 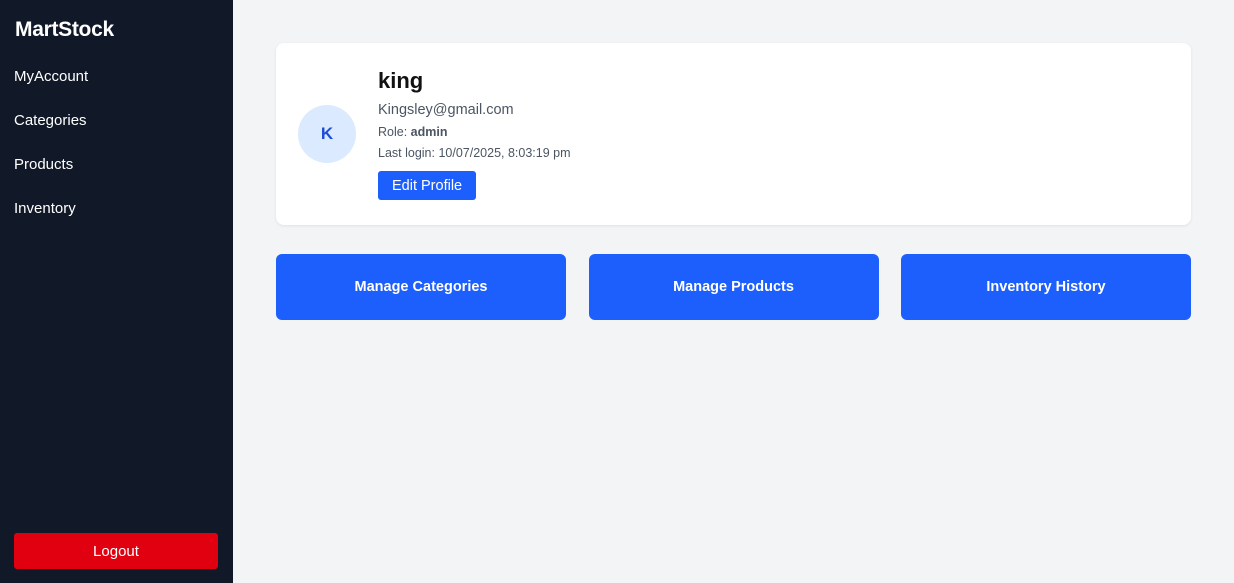 What do you see at coordinates (51, 176) in the screenshot?
I see `sidebar-item-products: Products` at bounding box center [51, 176].